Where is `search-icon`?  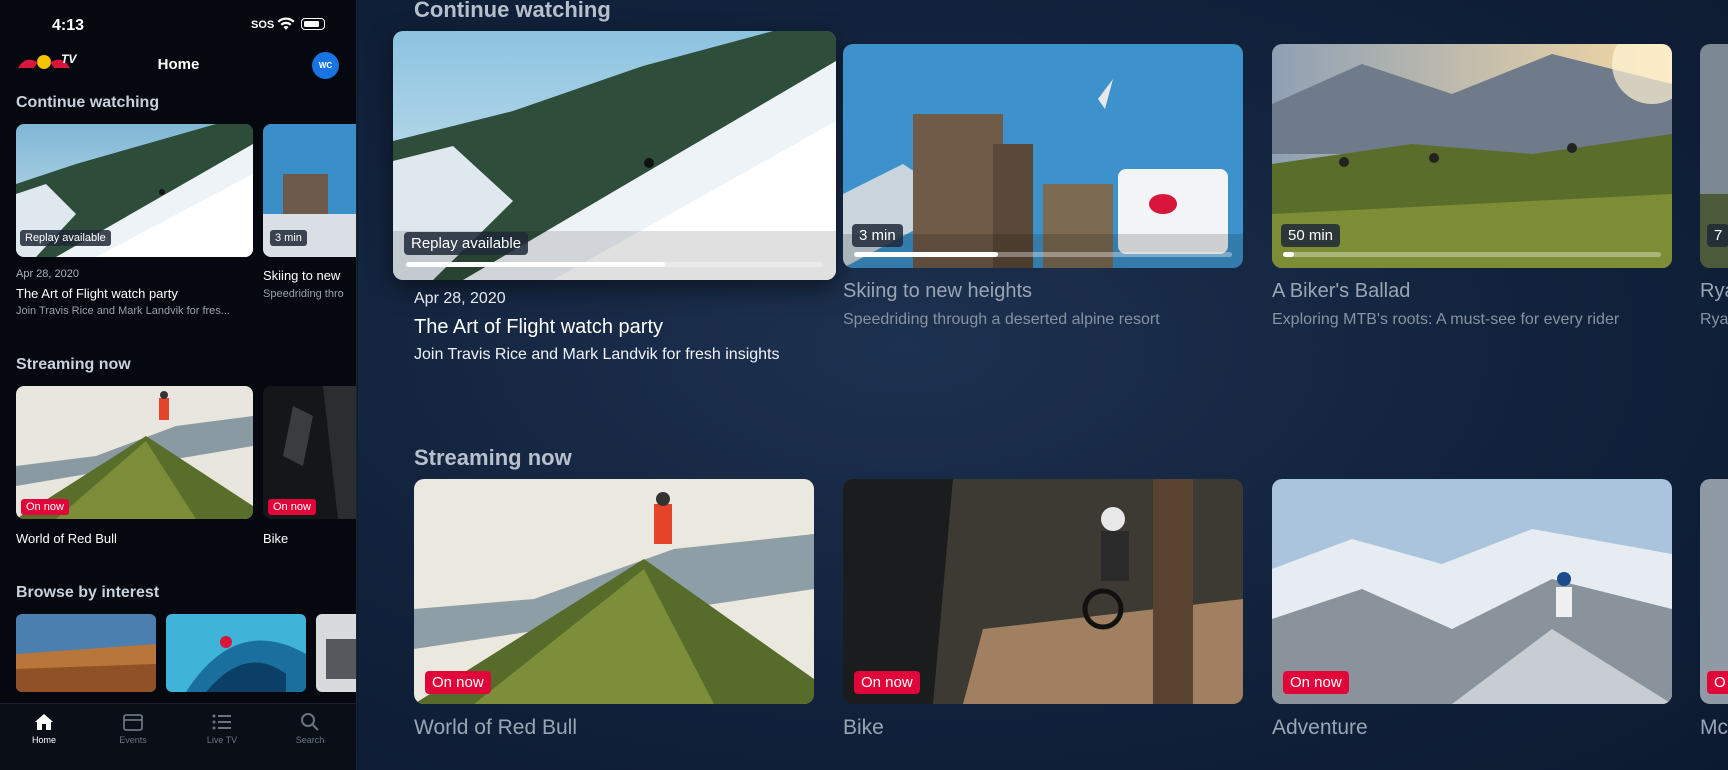 search-icon is located at coordinates (310, 722).